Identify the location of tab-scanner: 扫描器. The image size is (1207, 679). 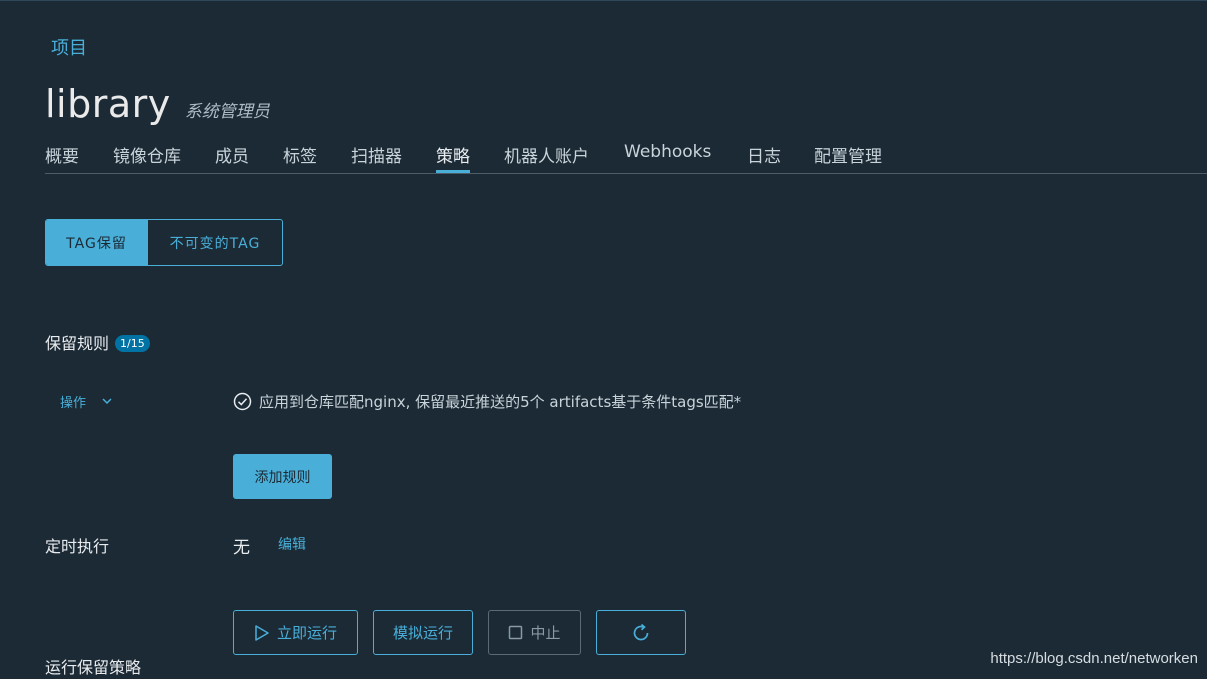
(376, 157).